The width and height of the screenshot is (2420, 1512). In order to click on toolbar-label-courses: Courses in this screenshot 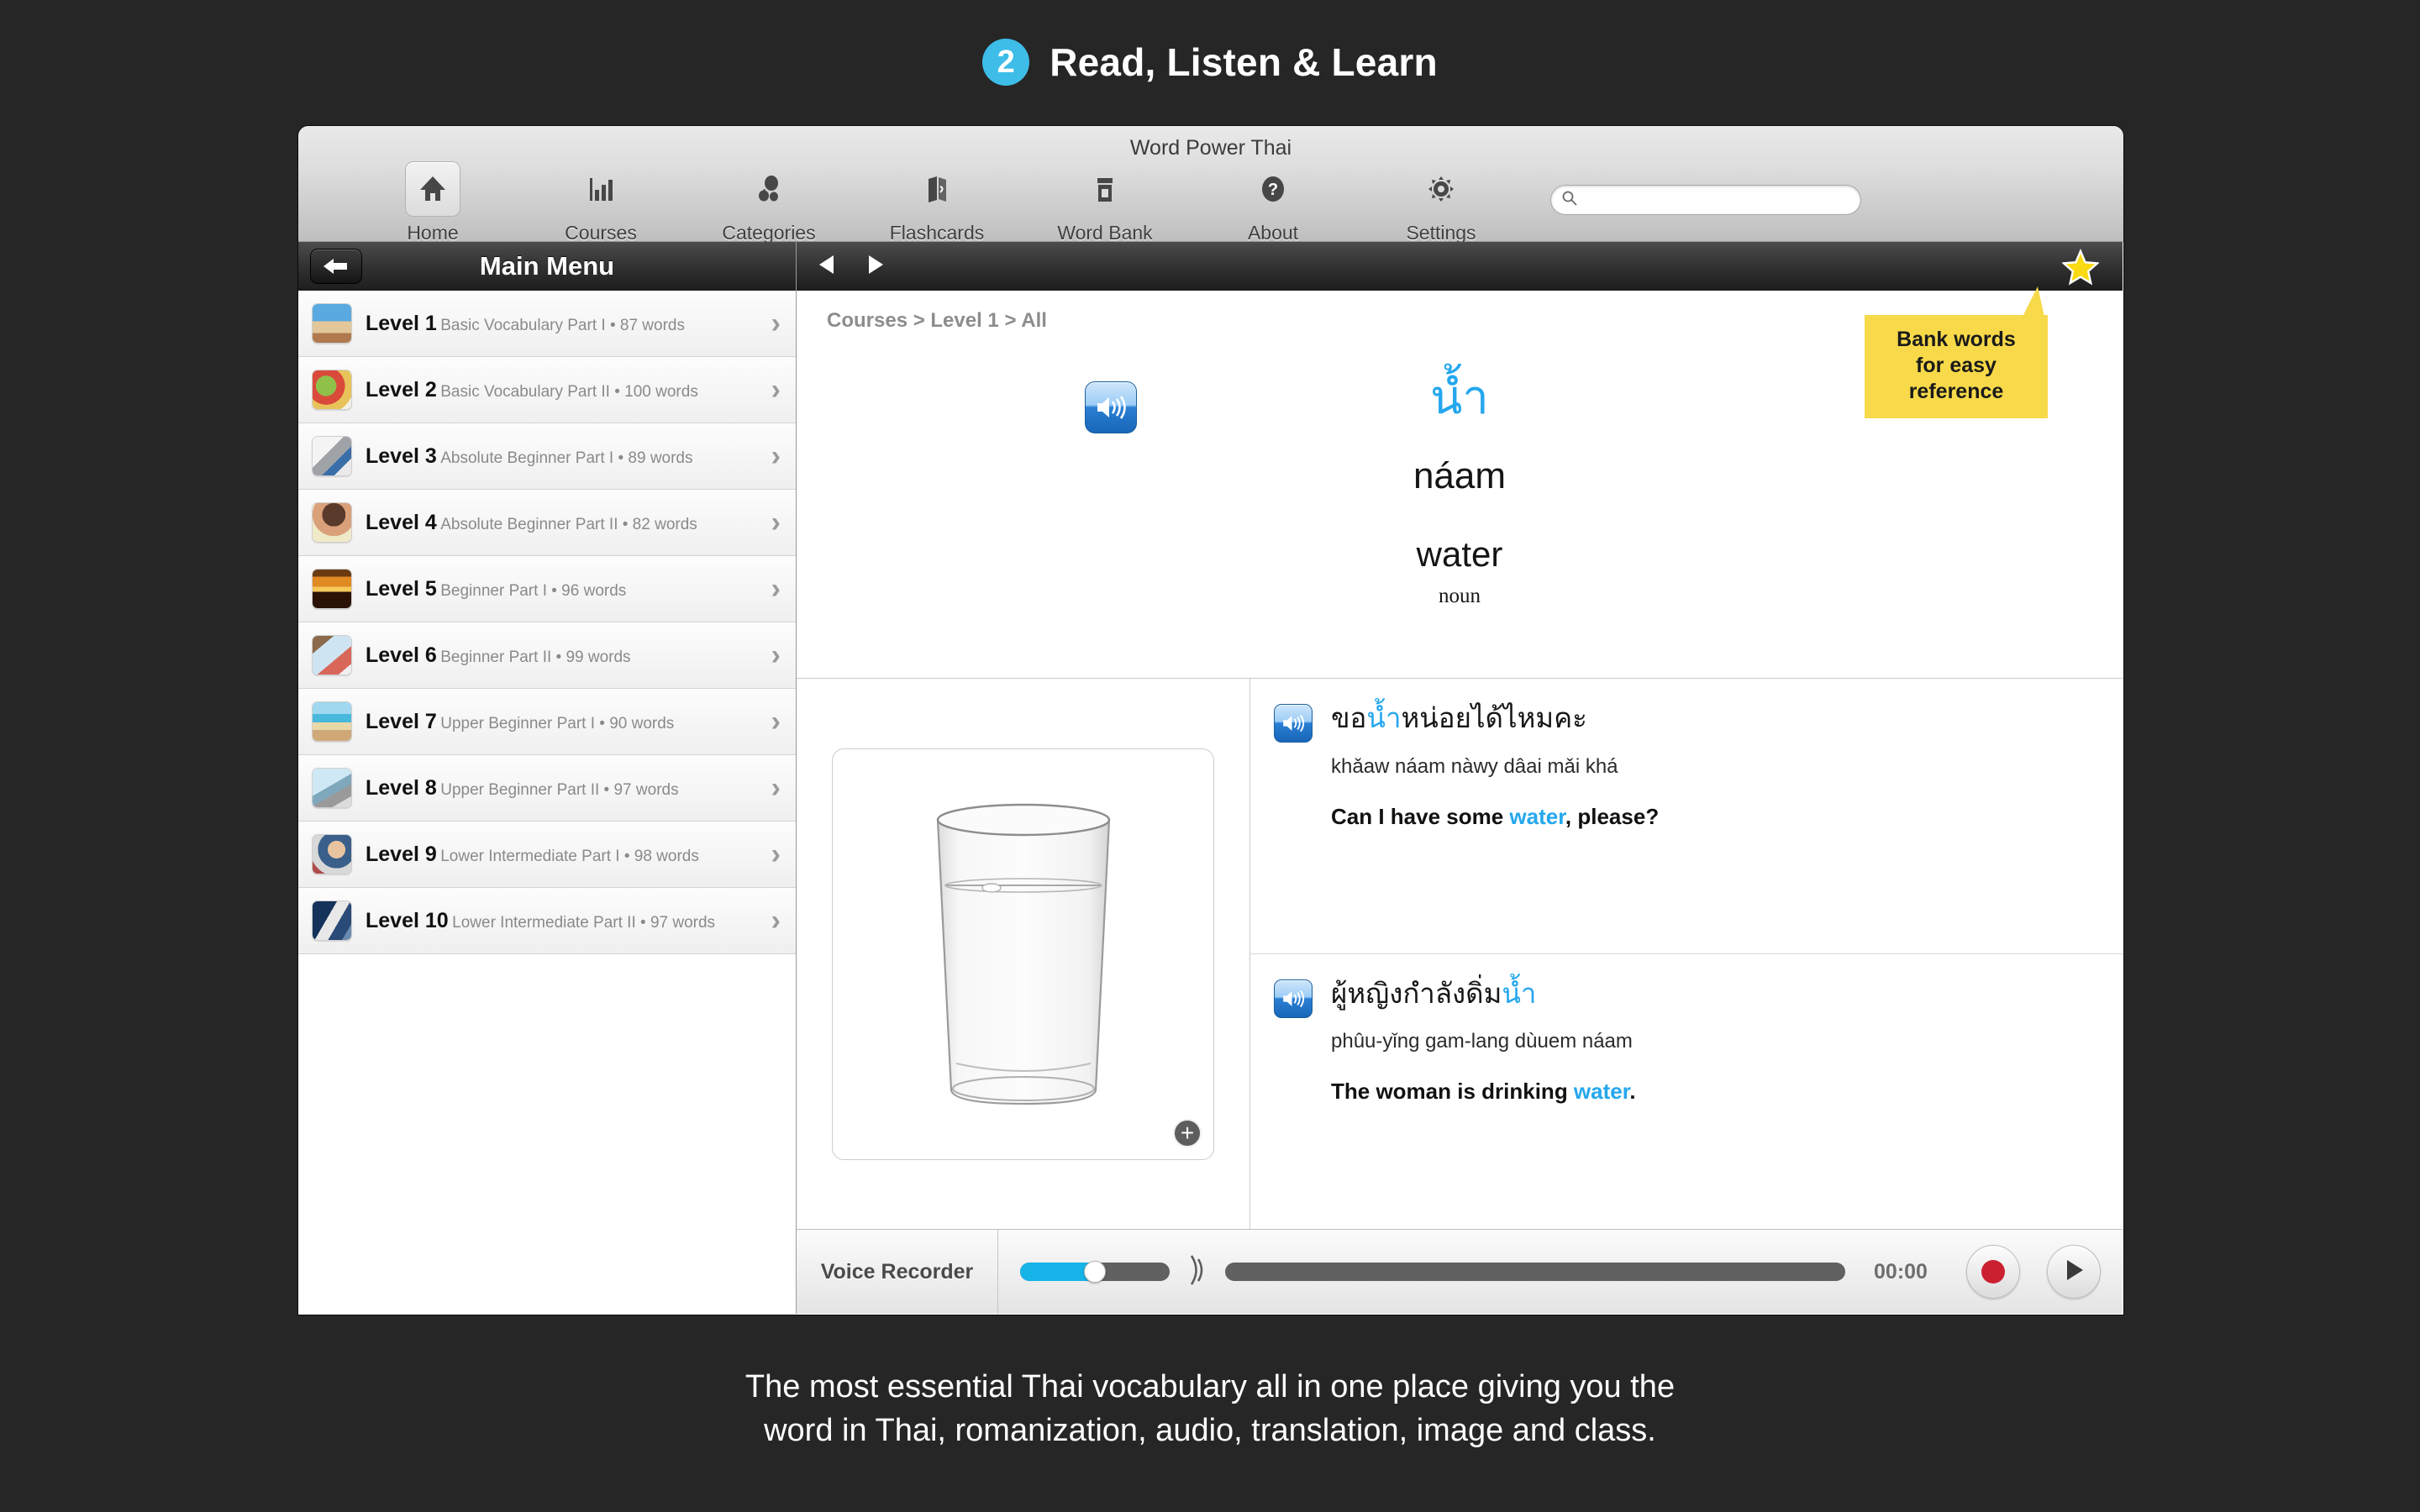, I will do `click(601, 233)`.